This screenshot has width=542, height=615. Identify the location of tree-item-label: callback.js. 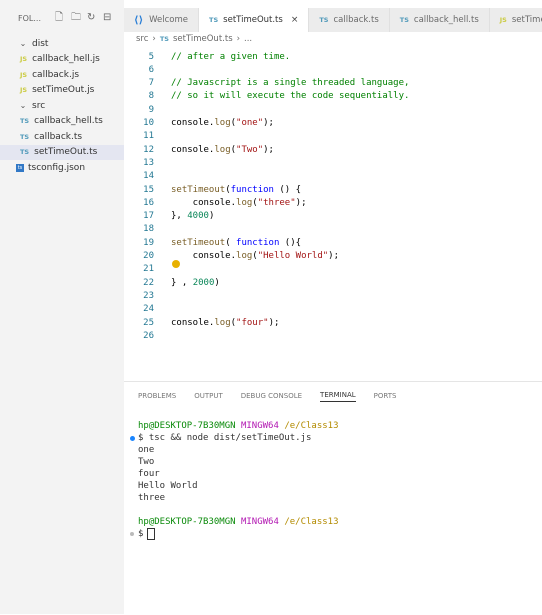
(56, 74).